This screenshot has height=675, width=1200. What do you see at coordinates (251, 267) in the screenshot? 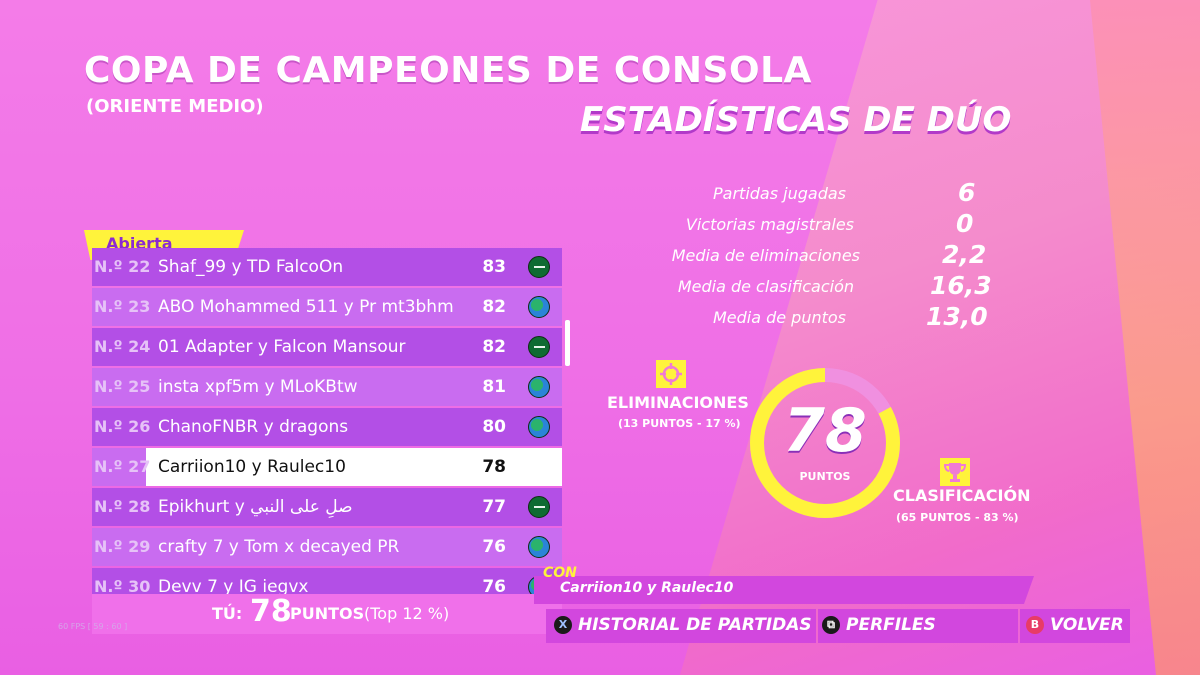
I see `row-names: Shaf_99 y TD FalcoOn` at bounding box center [251, 267].